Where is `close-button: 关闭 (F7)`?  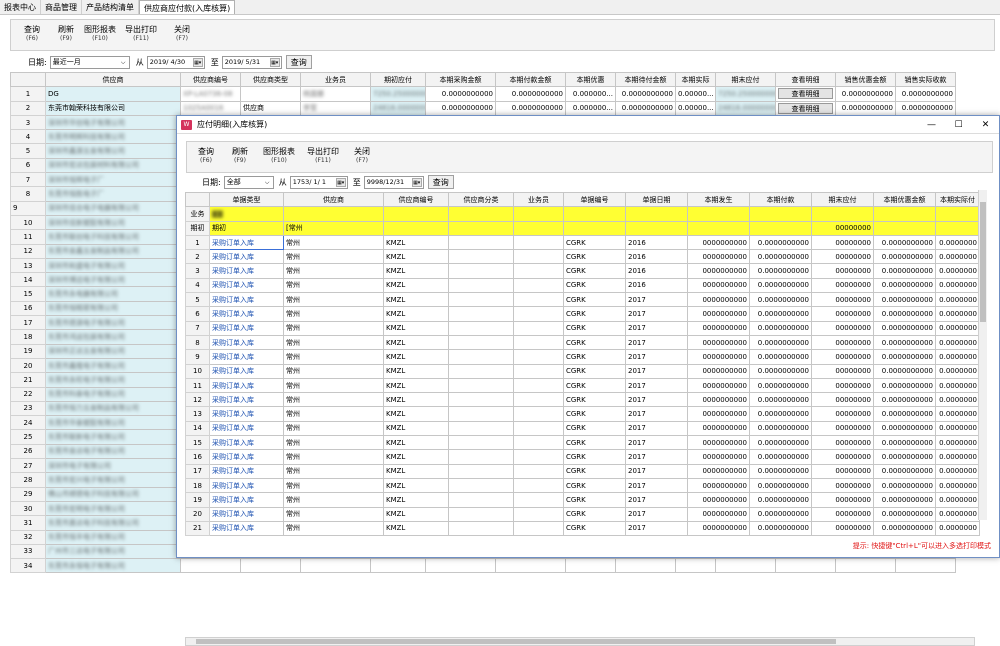
close-button: 关闭 (F7) is located at coordinates (182, 35).